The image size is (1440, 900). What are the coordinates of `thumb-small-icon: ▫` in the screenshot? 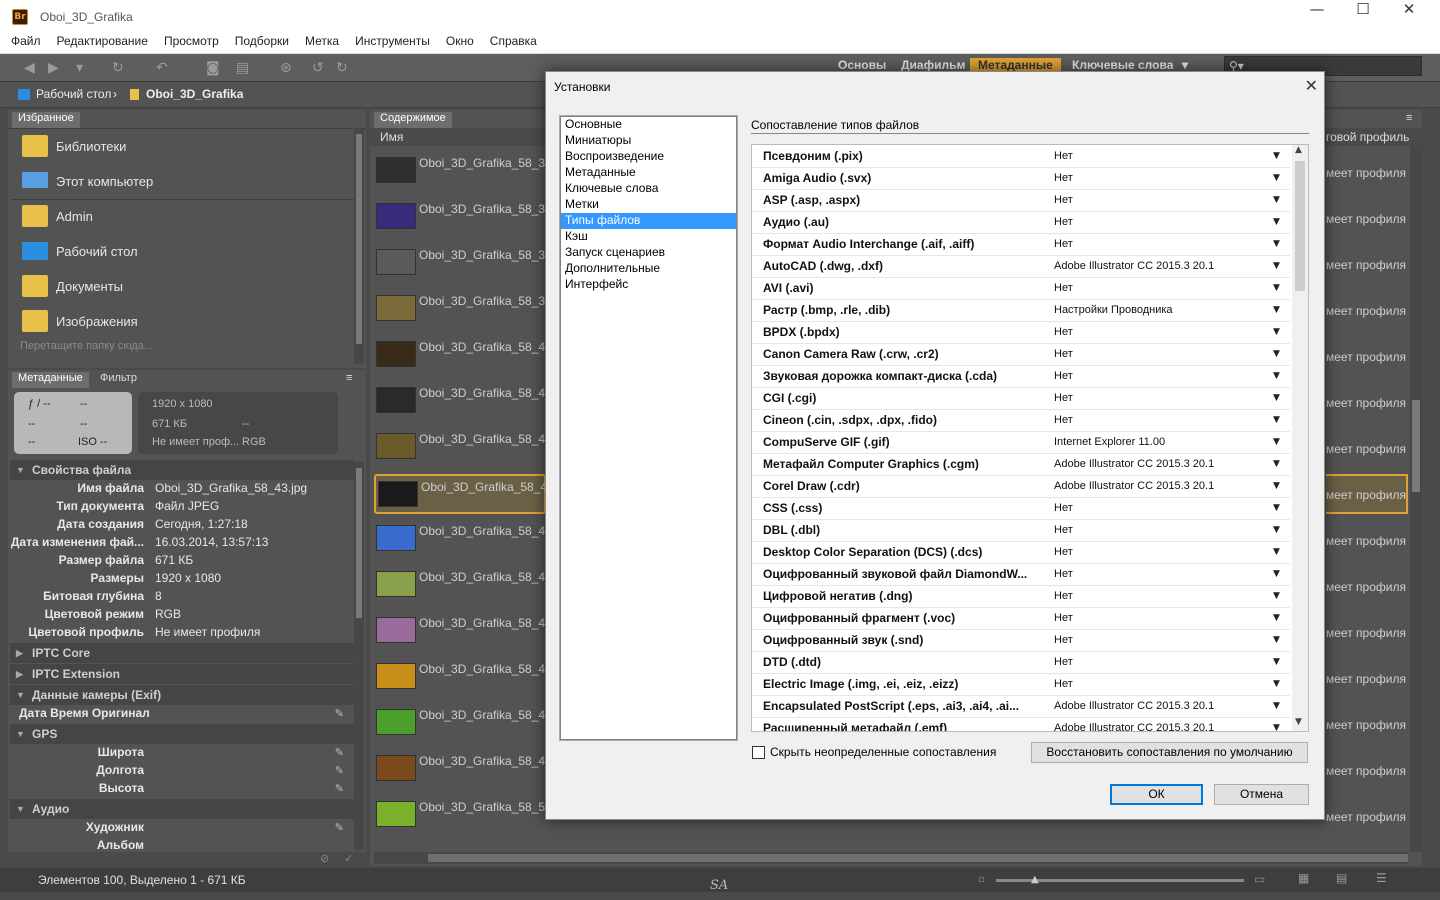 It's located at (981, 879).